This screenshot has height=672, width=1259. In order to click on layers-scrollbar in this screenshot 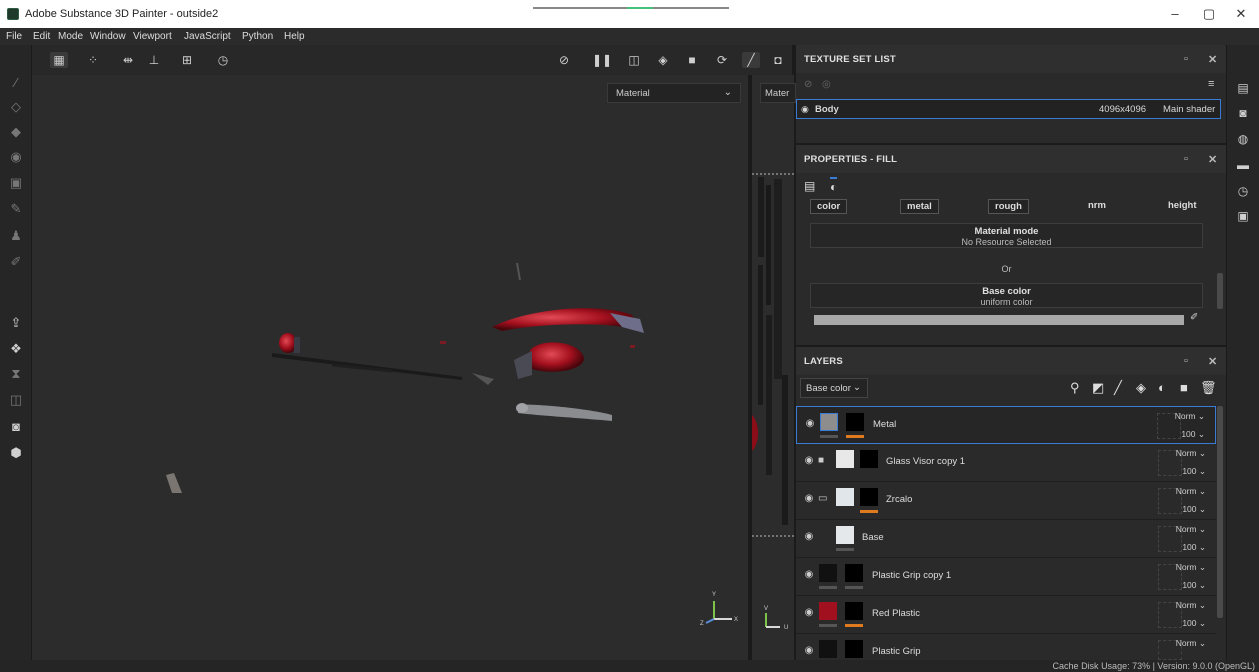, I will do `click(1220, 512)`.